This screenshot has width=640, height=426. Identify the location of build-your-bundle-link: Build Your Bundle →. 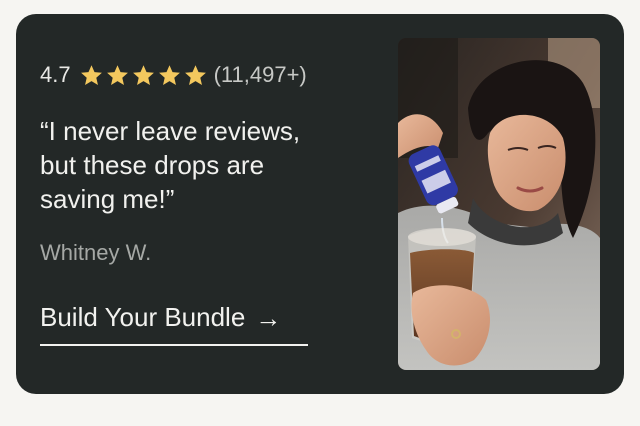
(174, 323).